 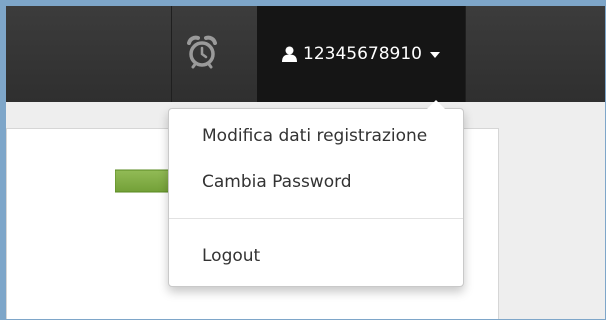 I want to click on dropdown-notch, so click(x=436, y=104).